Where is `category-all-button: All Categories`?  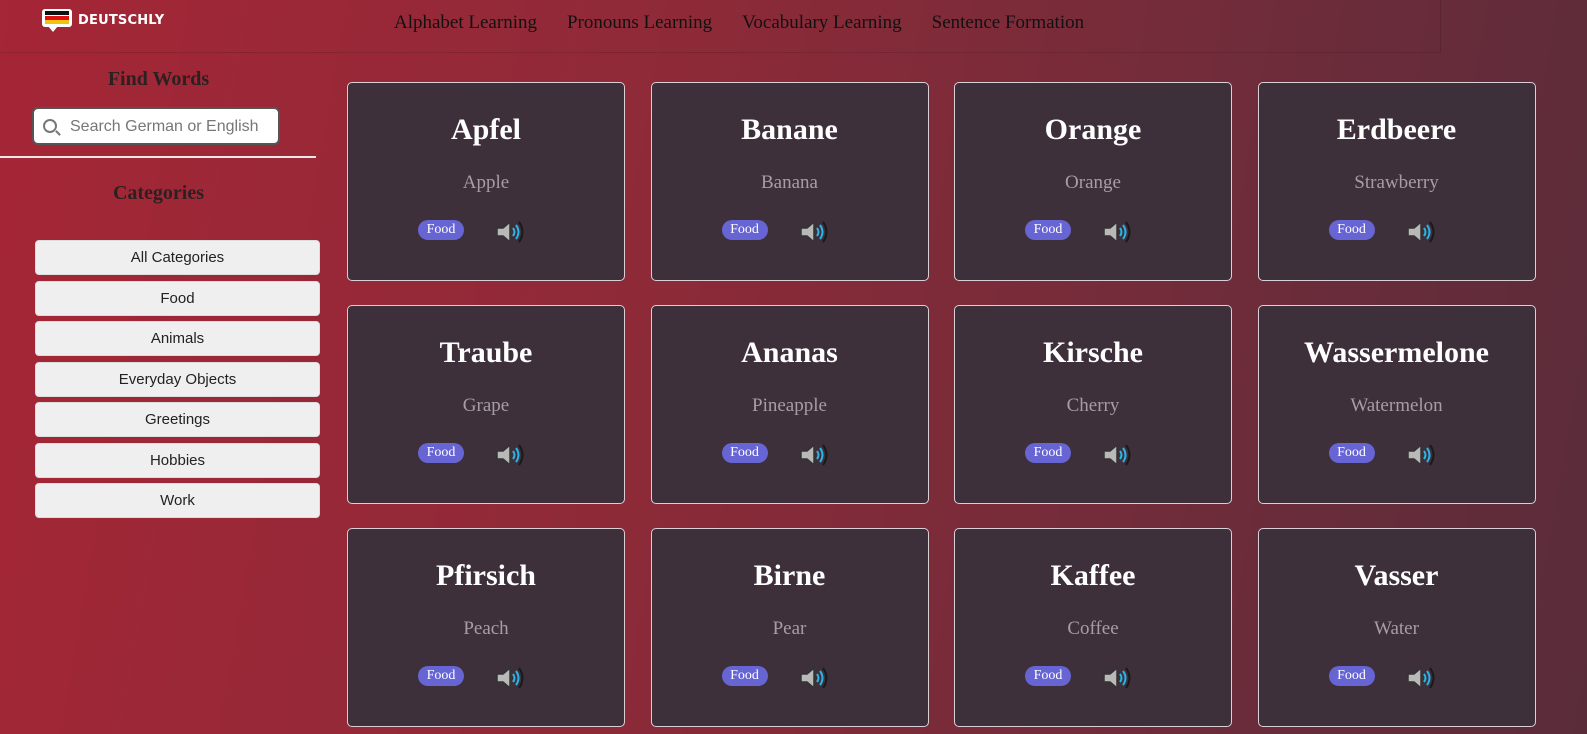 category-all-button: All Categories is located at coordinates (177, 257).